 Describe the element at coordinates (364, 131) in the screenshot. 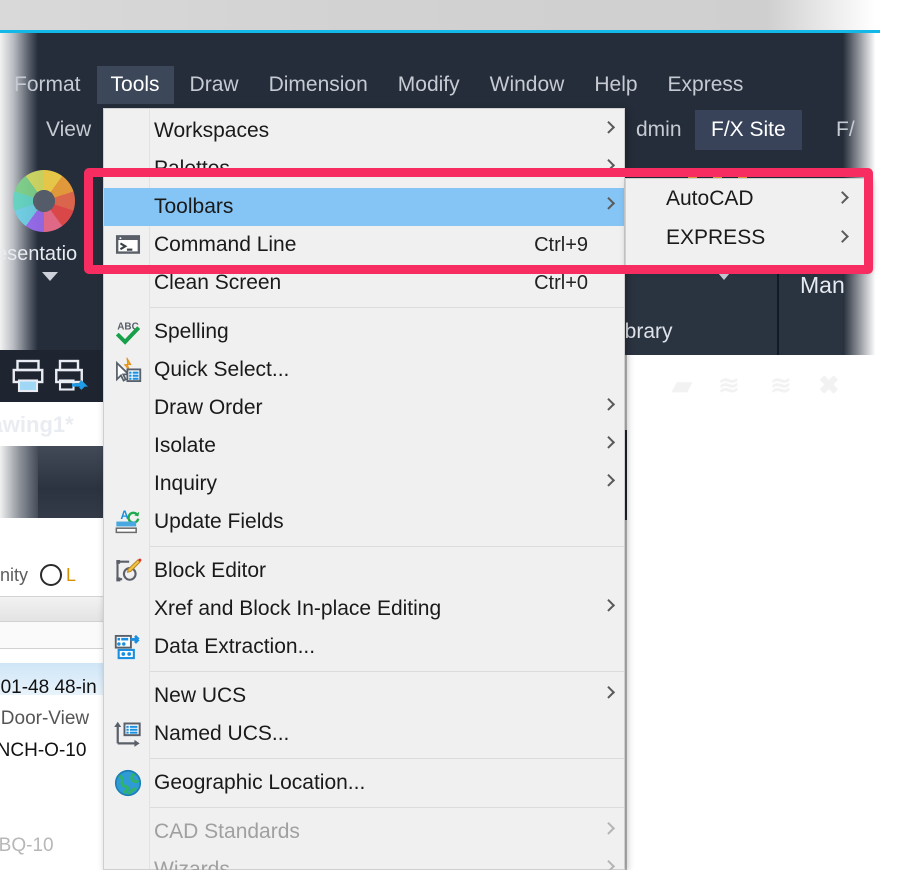

I see `menu-item-workspaces: Workspaces` at that location.